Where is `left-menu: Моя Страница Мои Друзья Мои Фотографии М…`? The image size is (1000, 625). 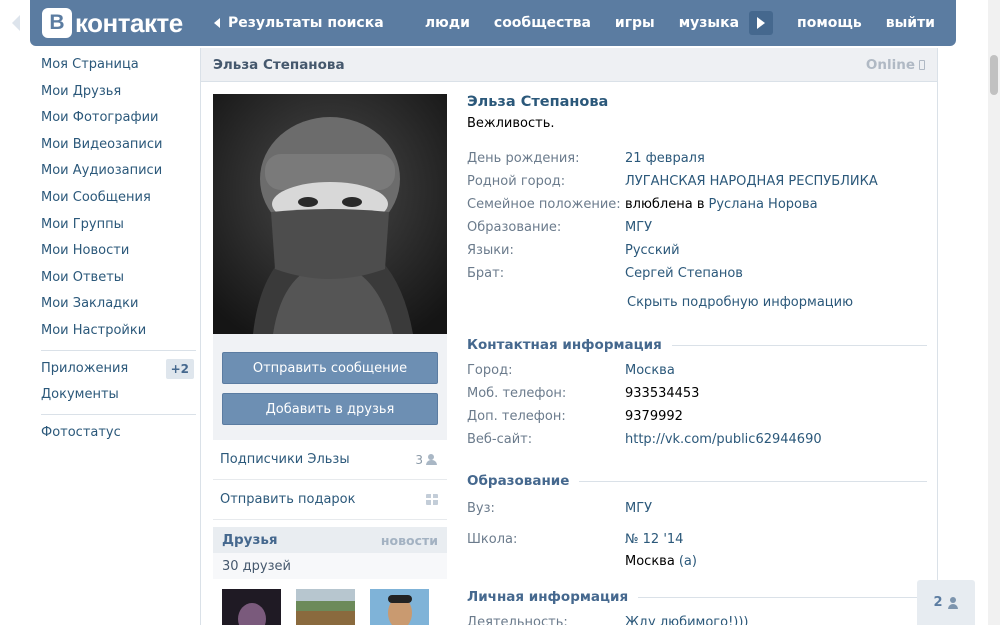
left-menu: Моя Страница Мои Друзья Мои Фотографии М… is located at coordinates (113, 249).